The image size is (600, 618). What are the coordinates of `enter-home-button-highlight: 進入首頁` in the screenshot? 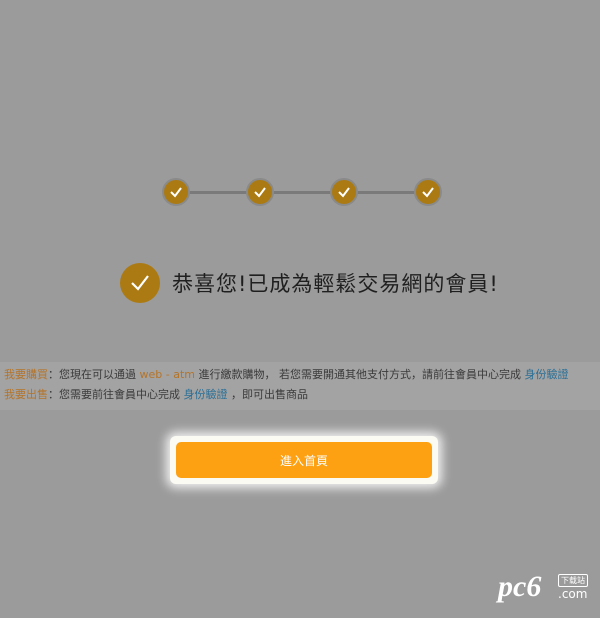 It's located at (304, 460).